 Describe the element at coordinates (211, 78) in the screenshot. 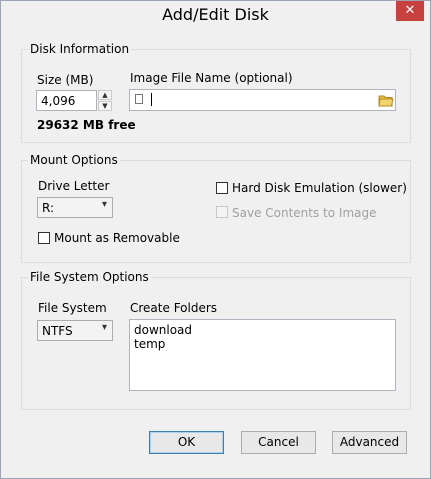

I see `image-file-label: Image File Name (optional)` at that location.